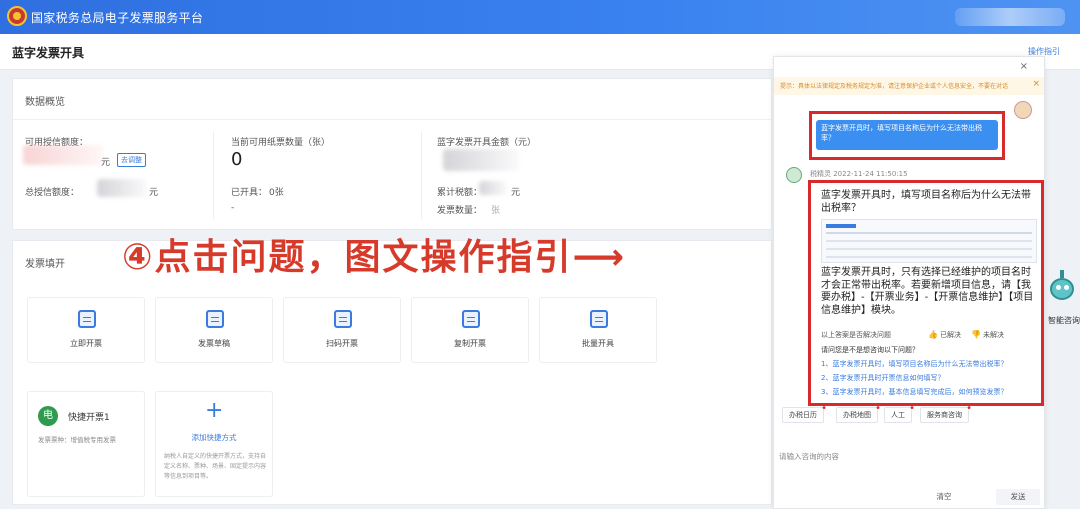 The height and width of the screenshot is (509, 1080). I want to click on chip-tax-map: 办税地图, so click(858, 412).